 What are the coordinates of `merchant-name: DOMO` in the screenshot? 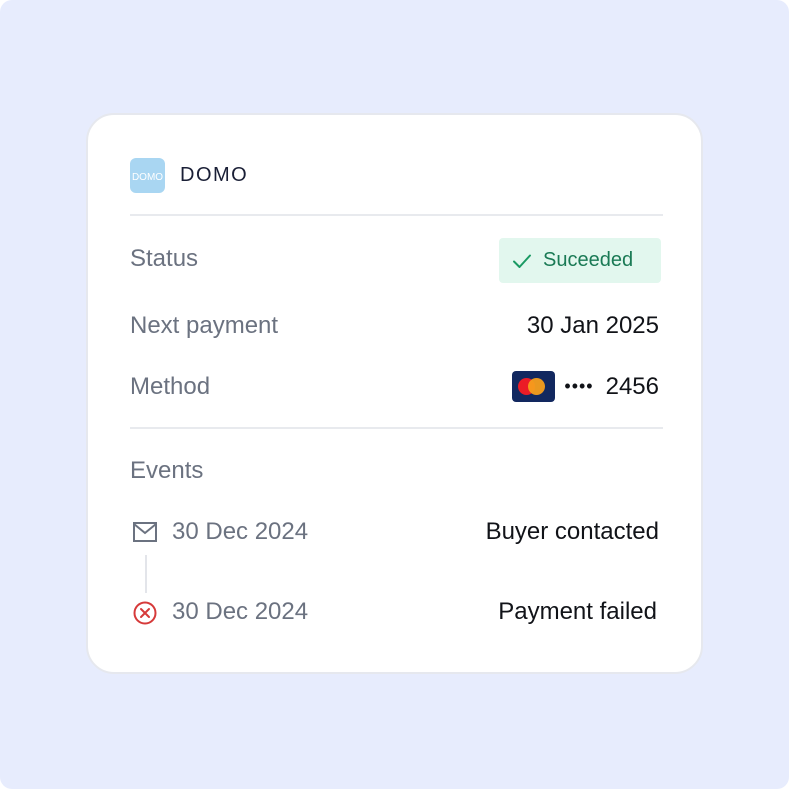 It's located at (214, 175).